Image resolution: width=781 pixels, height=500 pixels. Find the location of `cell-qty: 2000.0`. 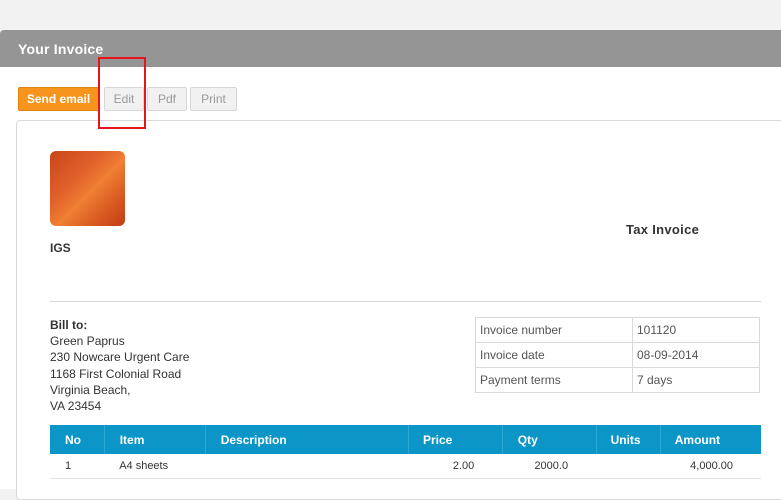

cell-qty: 2000.0 is located at coordinates (549, 466).